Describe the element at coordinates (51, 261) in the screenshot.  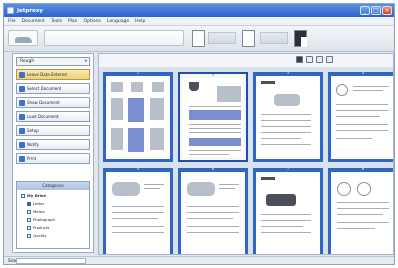
I see `status-field` at that location.